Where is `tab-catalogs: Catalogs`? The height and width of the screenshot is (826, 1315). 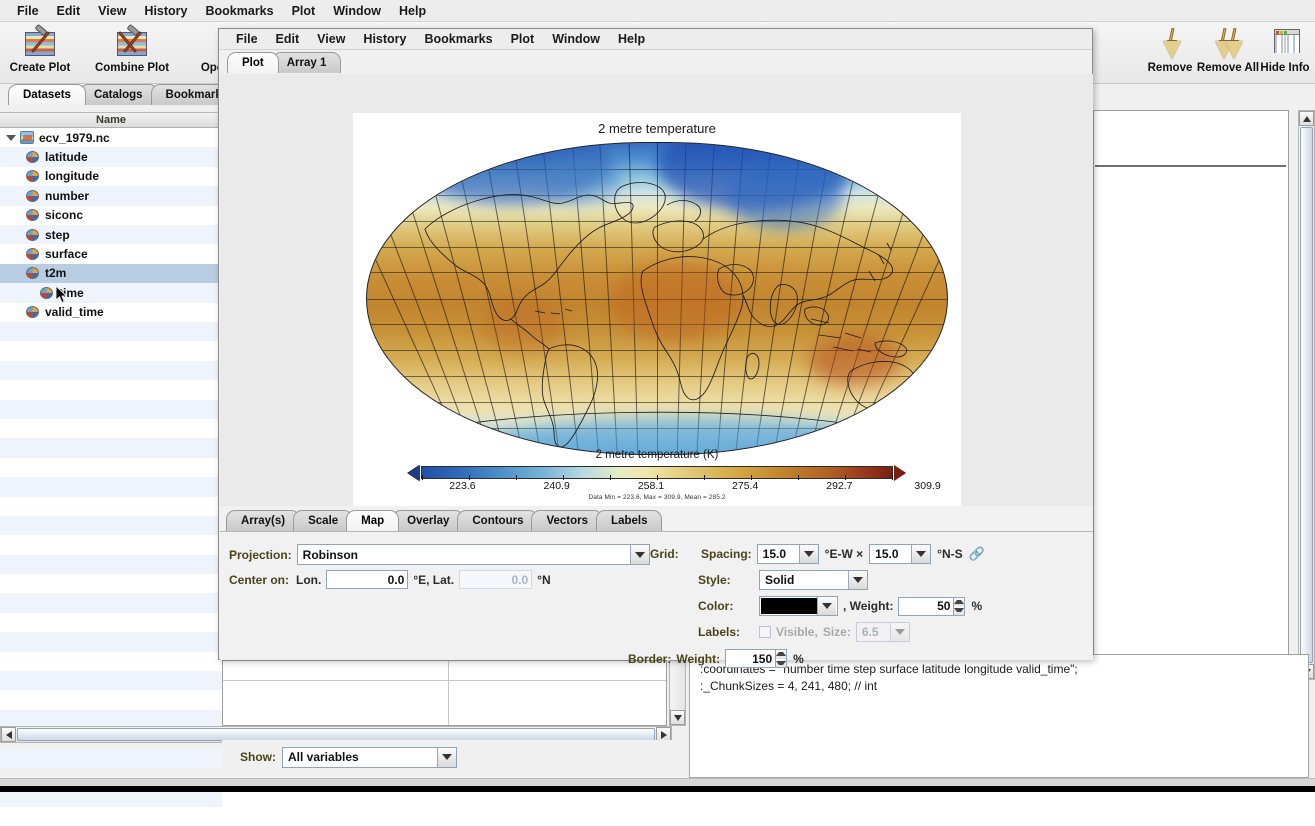
tab-catalogs: Catalogs is located at coordinates (118, 94).